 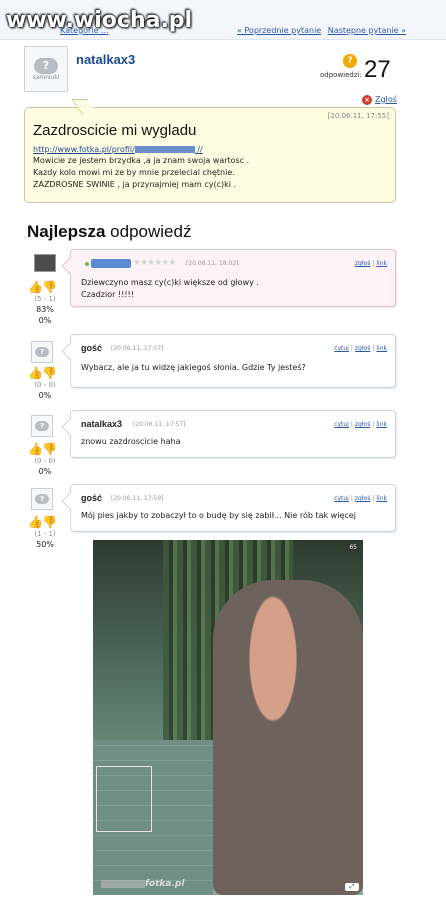 I want to click on answers-label: odpowiedzi:, so click(x=341, y=75).